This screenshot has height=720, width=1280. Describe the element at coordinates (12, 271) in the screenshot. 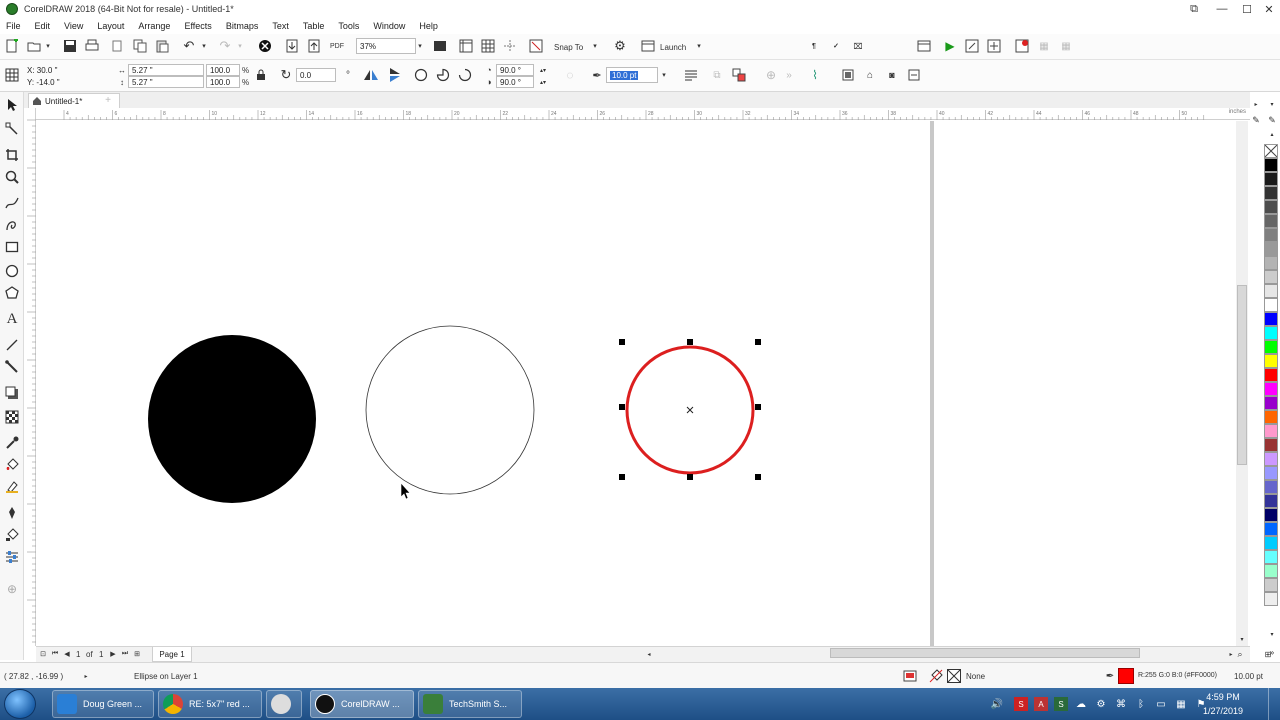

I see `ellipse-tool-icon` at that location.